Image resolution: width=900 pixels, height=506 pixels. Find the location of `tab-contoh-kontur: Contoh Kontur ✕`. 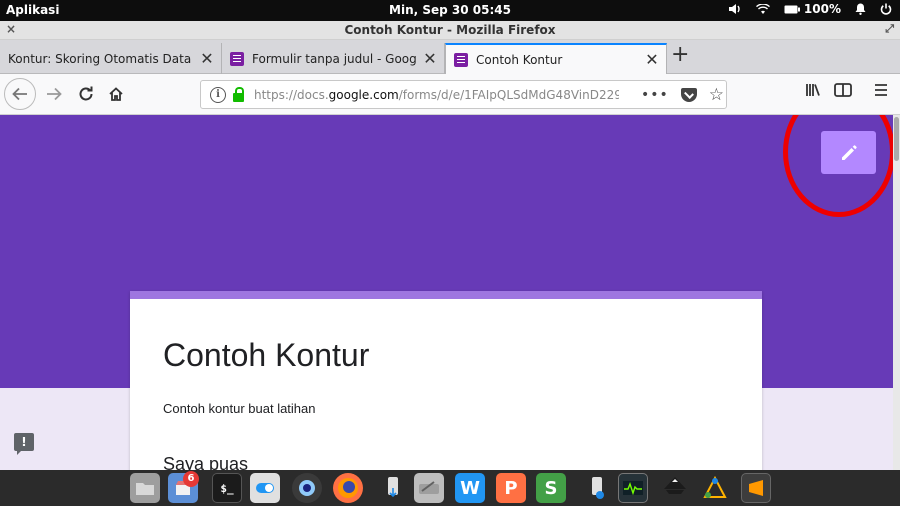

tab-contoh-kontur: Contoh Kontur ✕ is located at coordinates (556, 58).